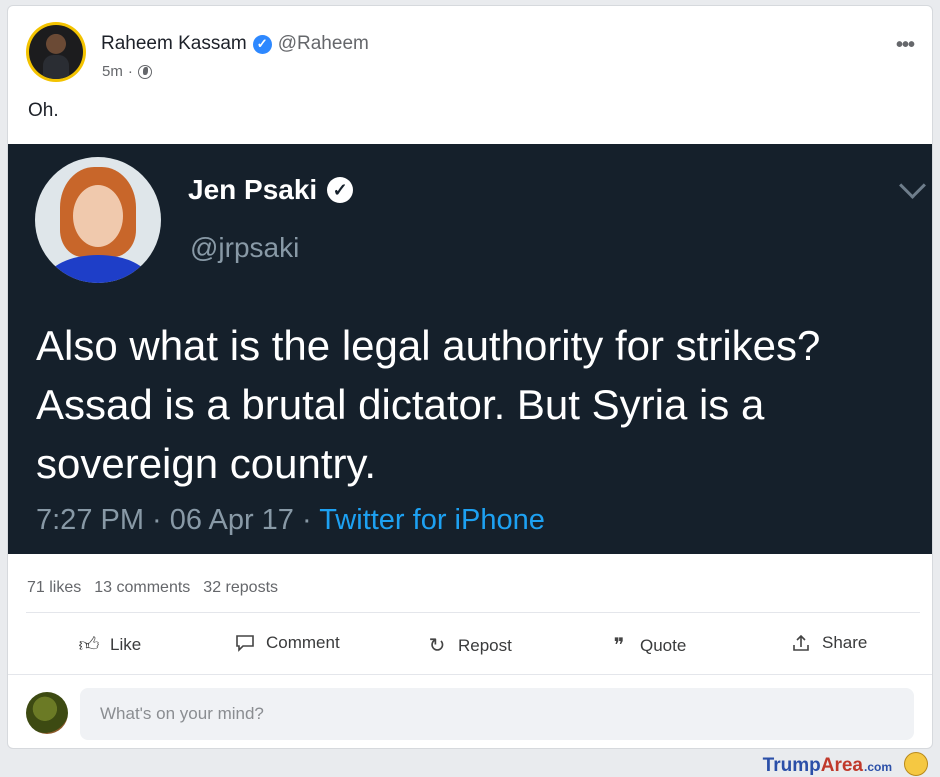  I want to click on likes-count: 71 likes, so click(54, 588).